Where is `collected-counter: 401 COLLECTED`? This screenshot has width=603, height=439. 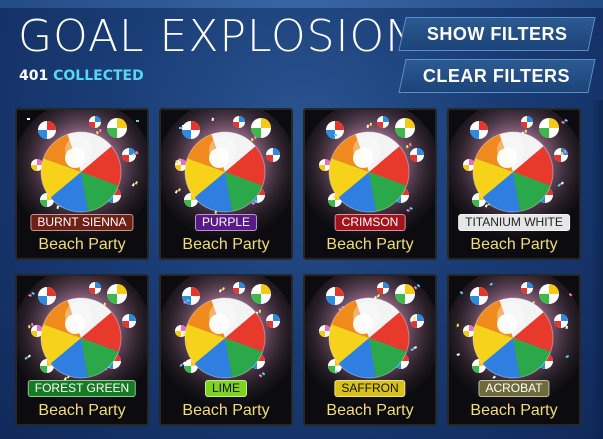 collected-counter: 401 COLLECTED is located at coordinates (81, 76).